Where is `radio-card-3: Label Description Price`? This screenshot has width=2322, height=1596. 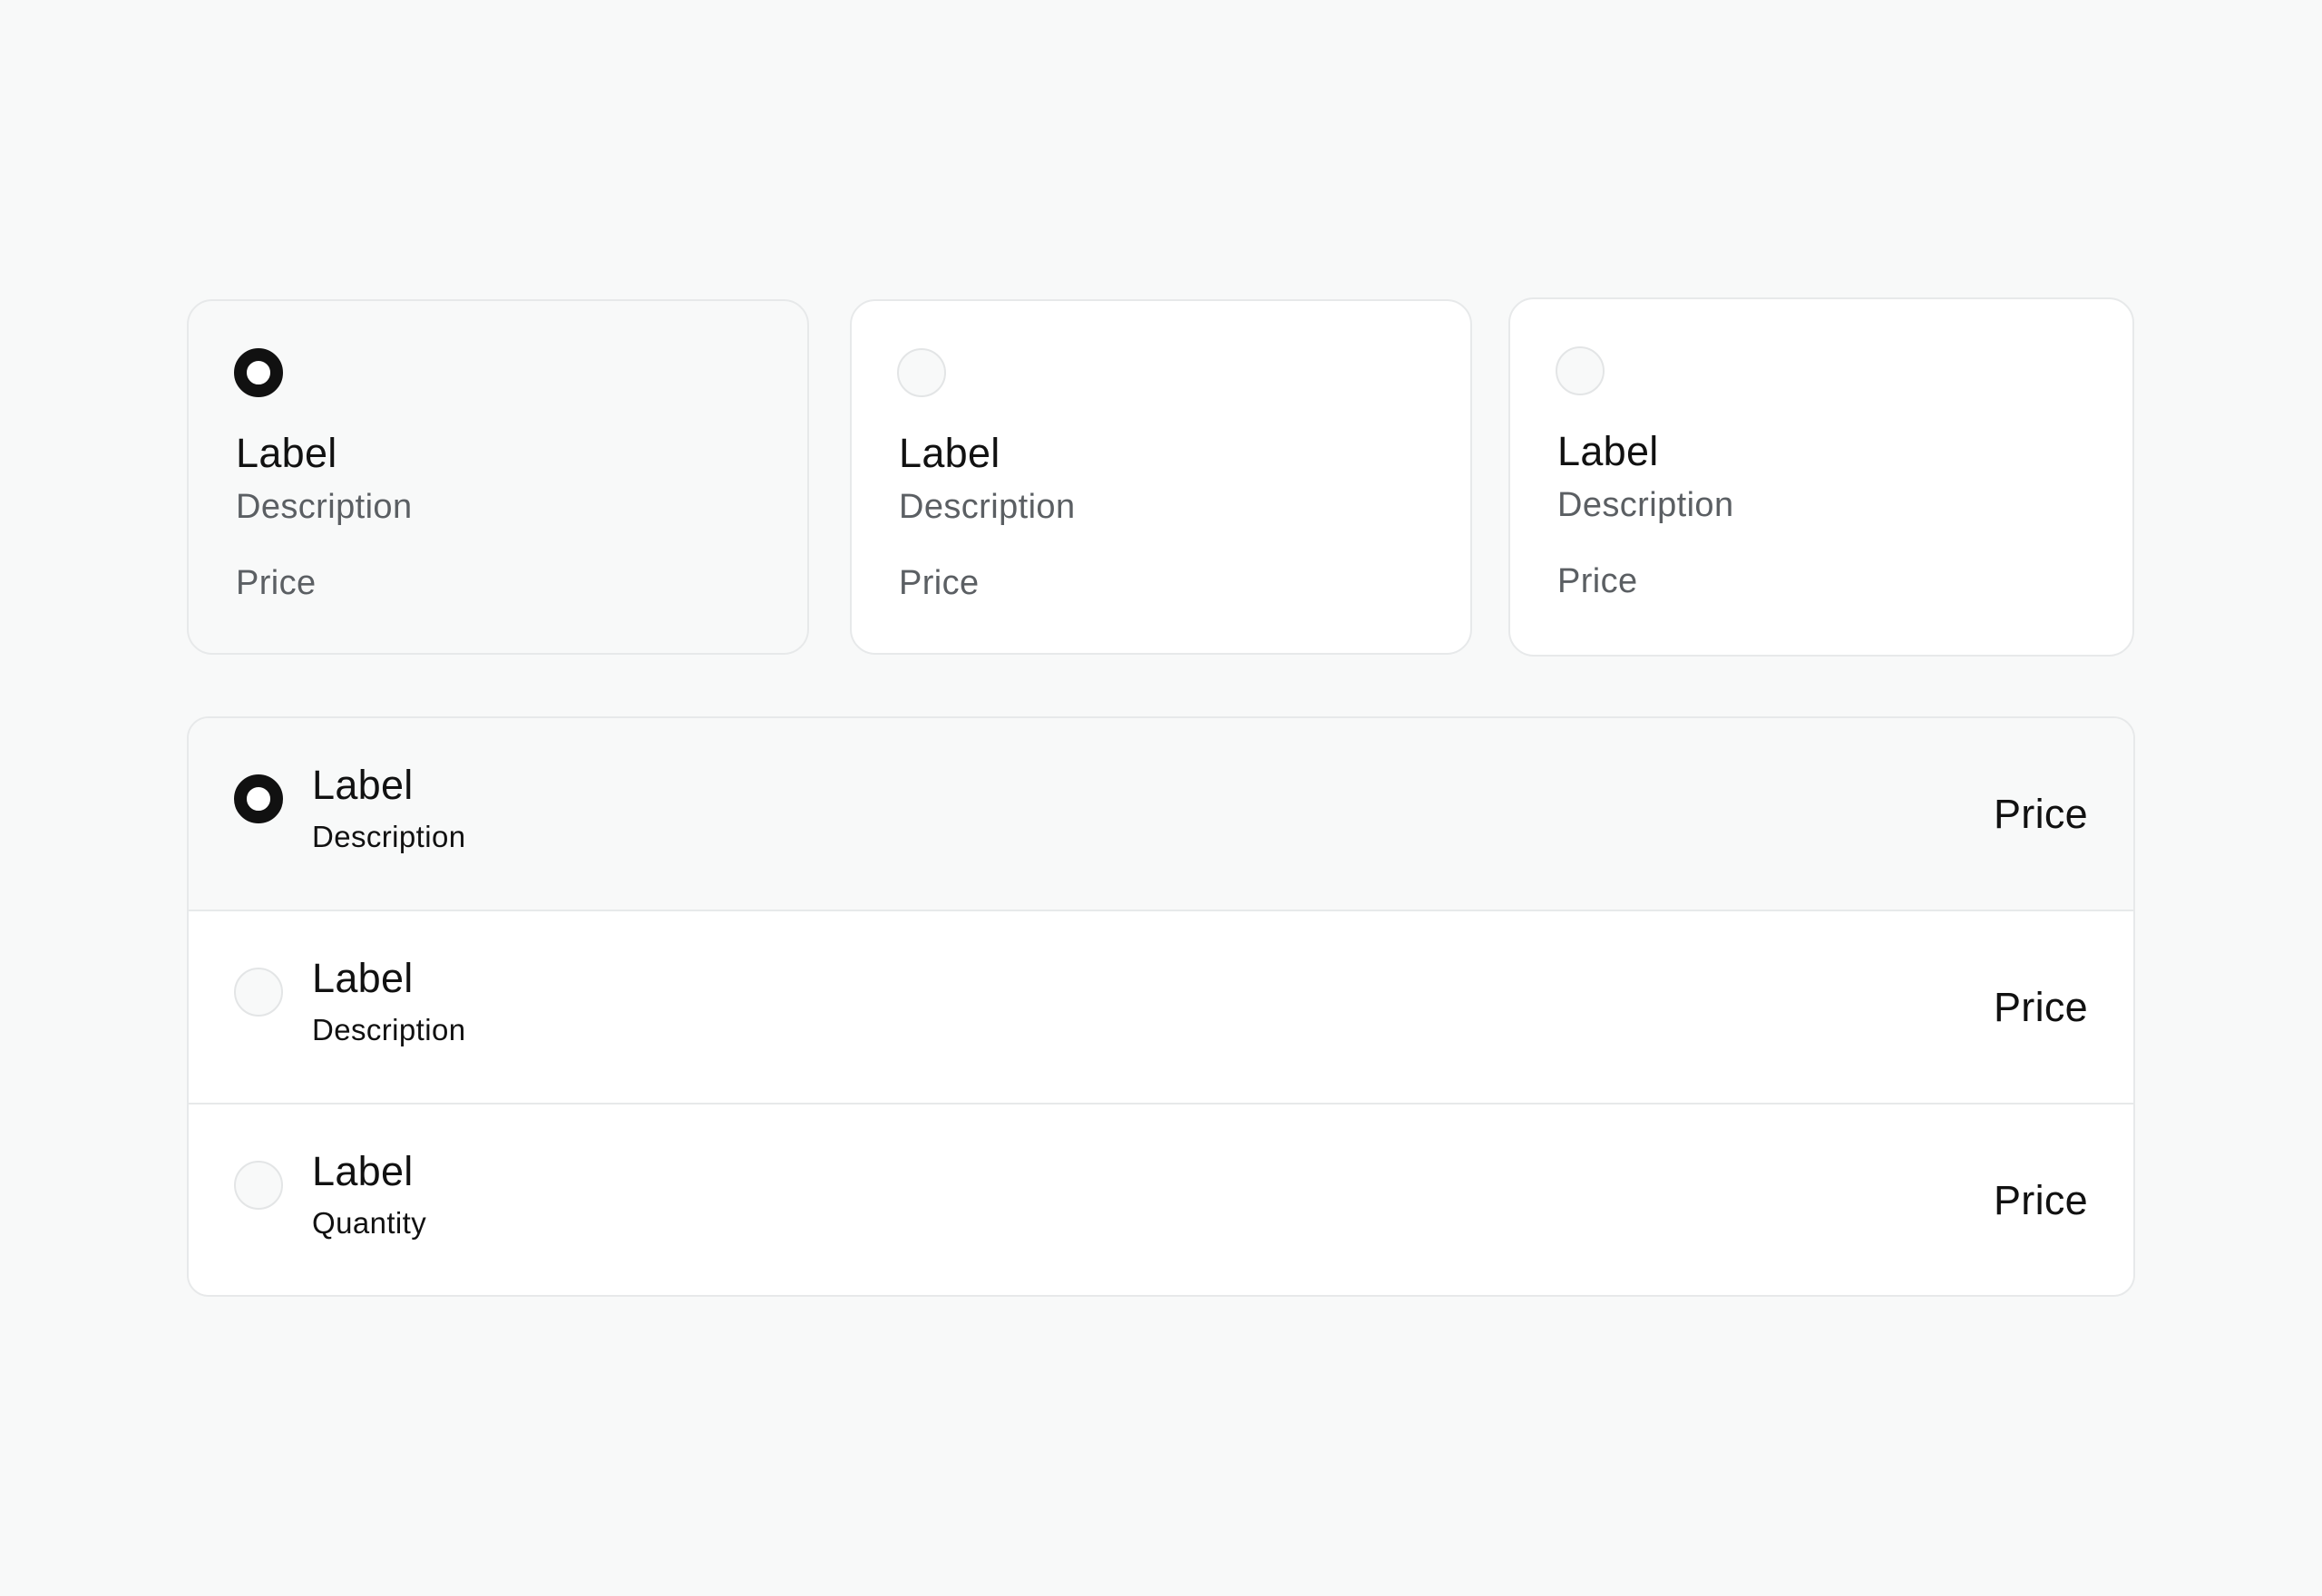
radio-card-3: Label Description Price is located at coordinates (1821, 477).